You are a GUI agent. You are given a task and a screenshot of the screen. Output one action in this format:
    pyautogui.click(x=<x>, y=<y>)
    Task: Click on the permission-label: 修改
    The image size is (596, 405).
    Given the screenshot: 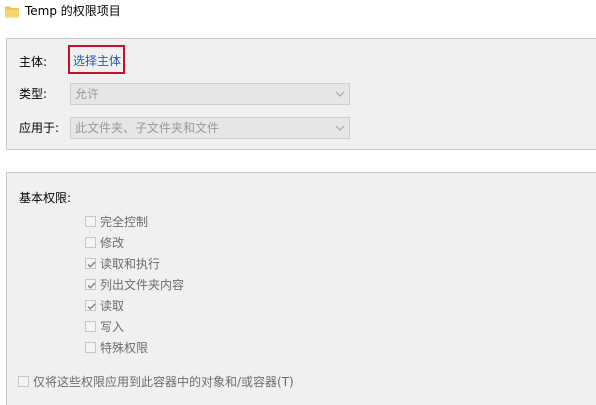 What is the action you would take?
    pyautogui.click(x=112, y=243)
    